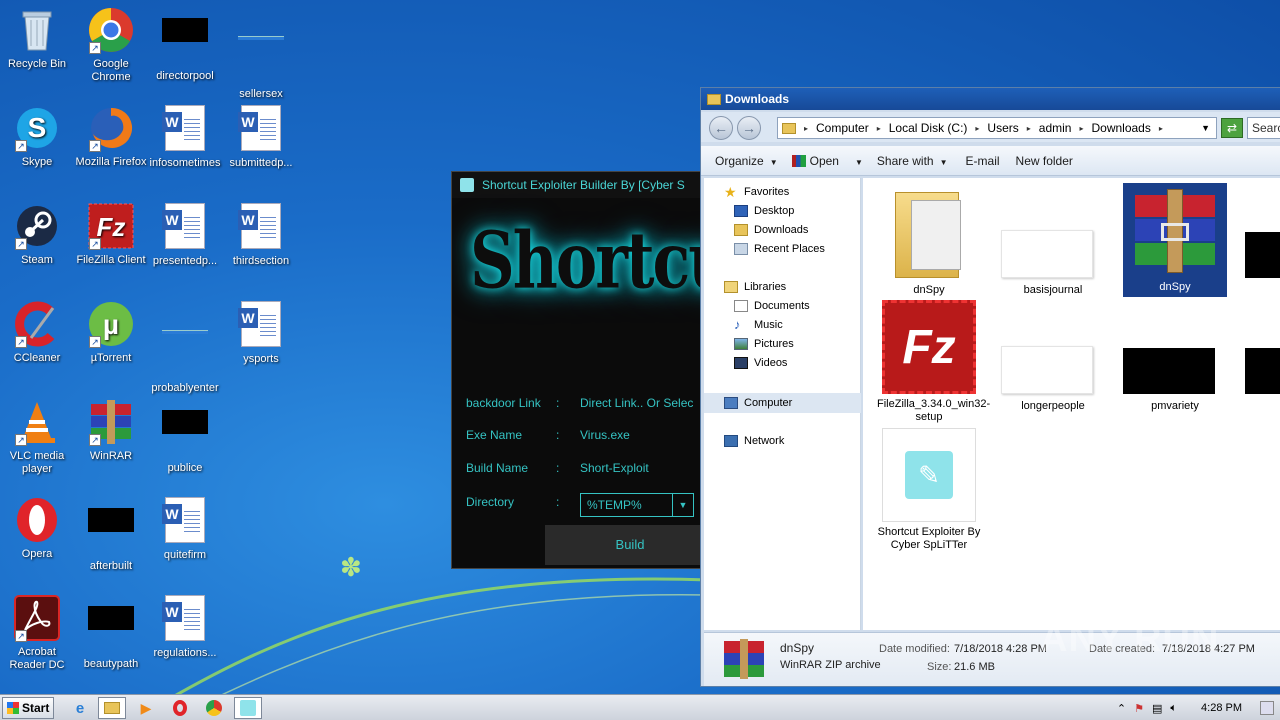 The width and height of the screenshot is (1280, 720). I want to click on speaker-icon: 🔈︎, so click(1173, 708).